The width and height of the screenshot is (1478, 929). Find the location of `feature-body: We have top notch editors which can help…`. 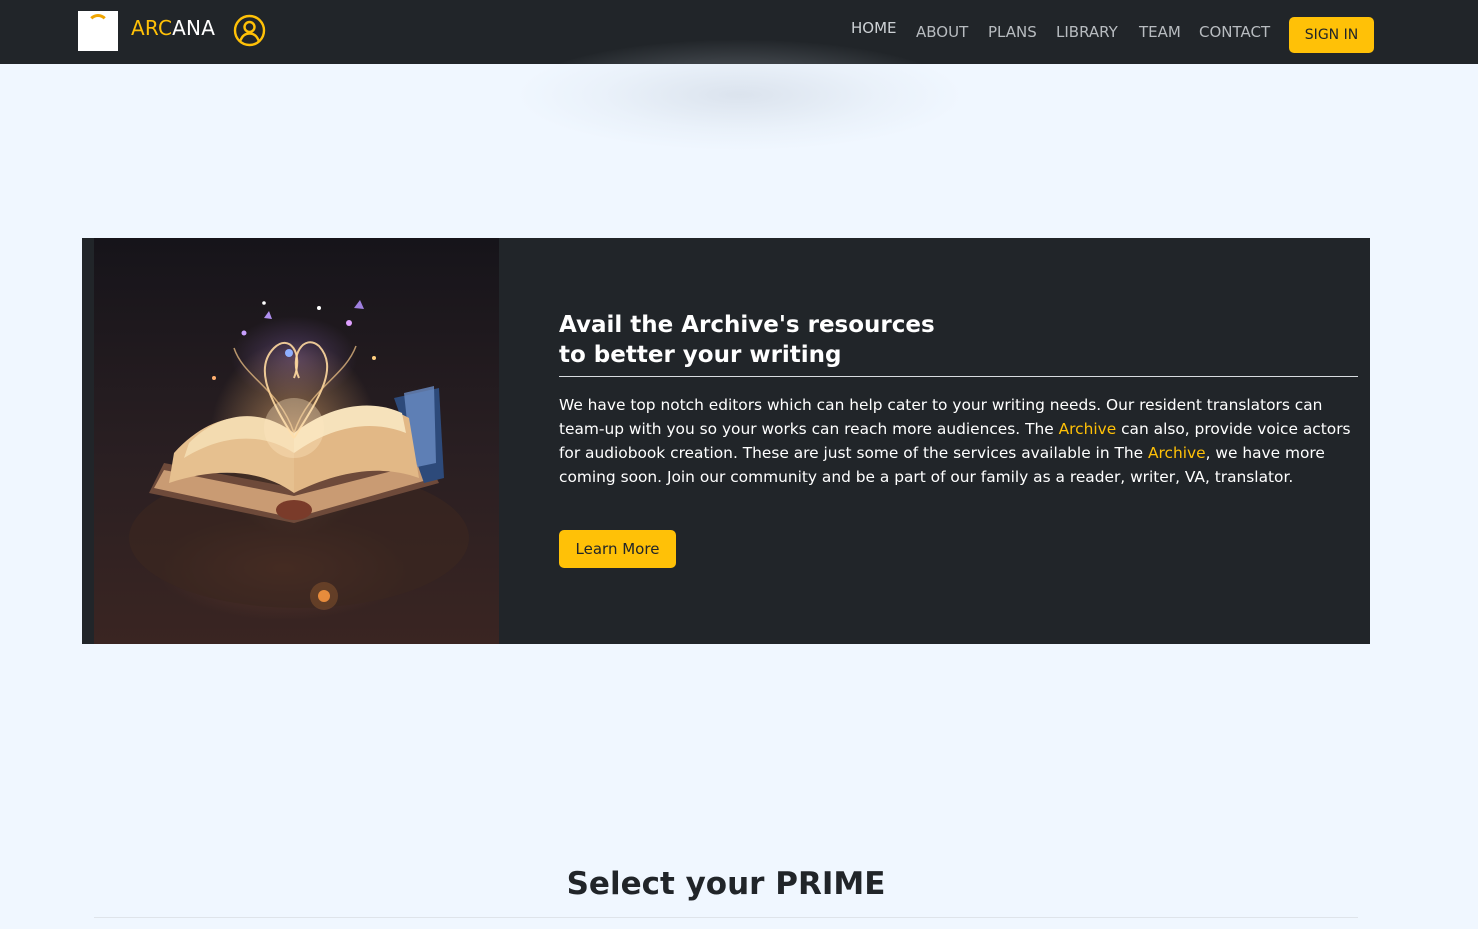

feature-body: We have top notch editors which can help… is located at coordinates (958, 441).